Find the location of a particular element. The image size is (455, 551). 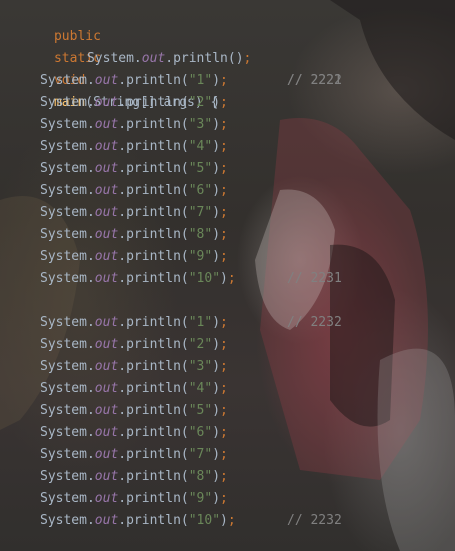

string-argument: "10" is located at coordinates (204, 520).